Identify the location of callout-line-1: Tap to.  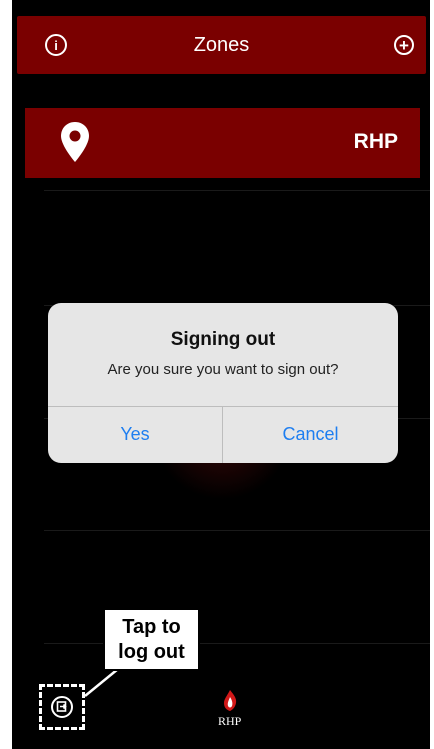
(151, 627).